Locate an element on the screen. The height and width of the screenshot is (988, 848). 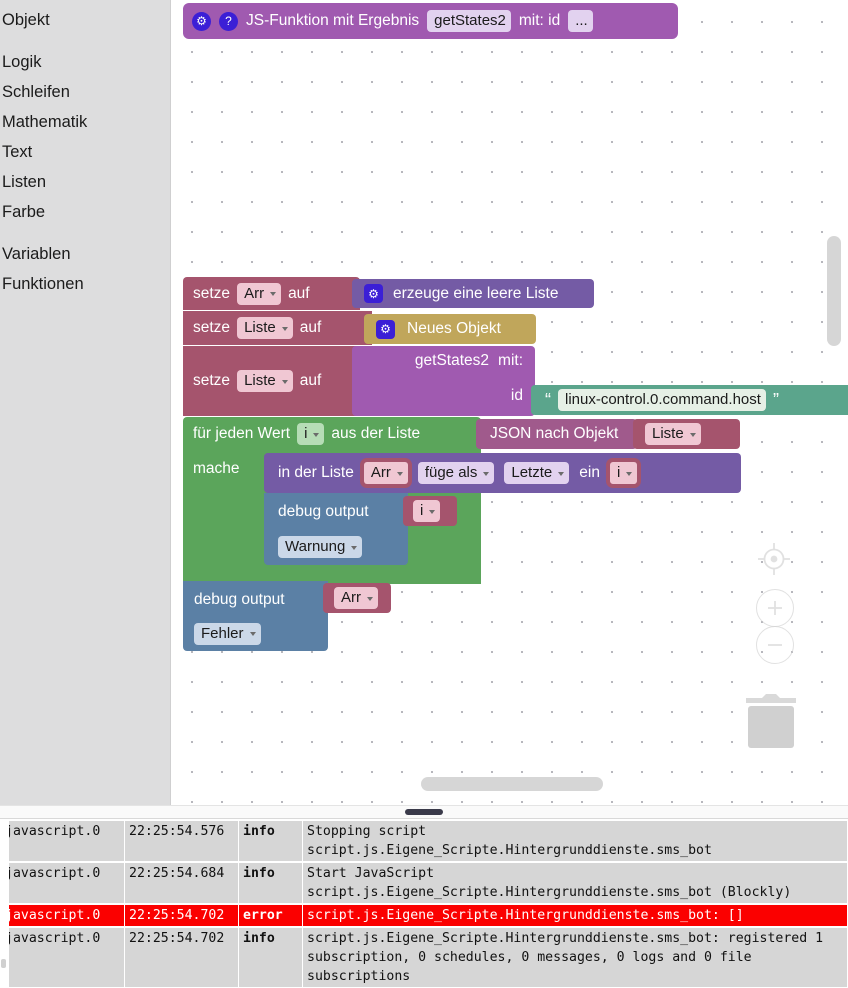
block-list-append: in der Liste Arr füge als Letzte ein i is located at coordinates (502, 473).